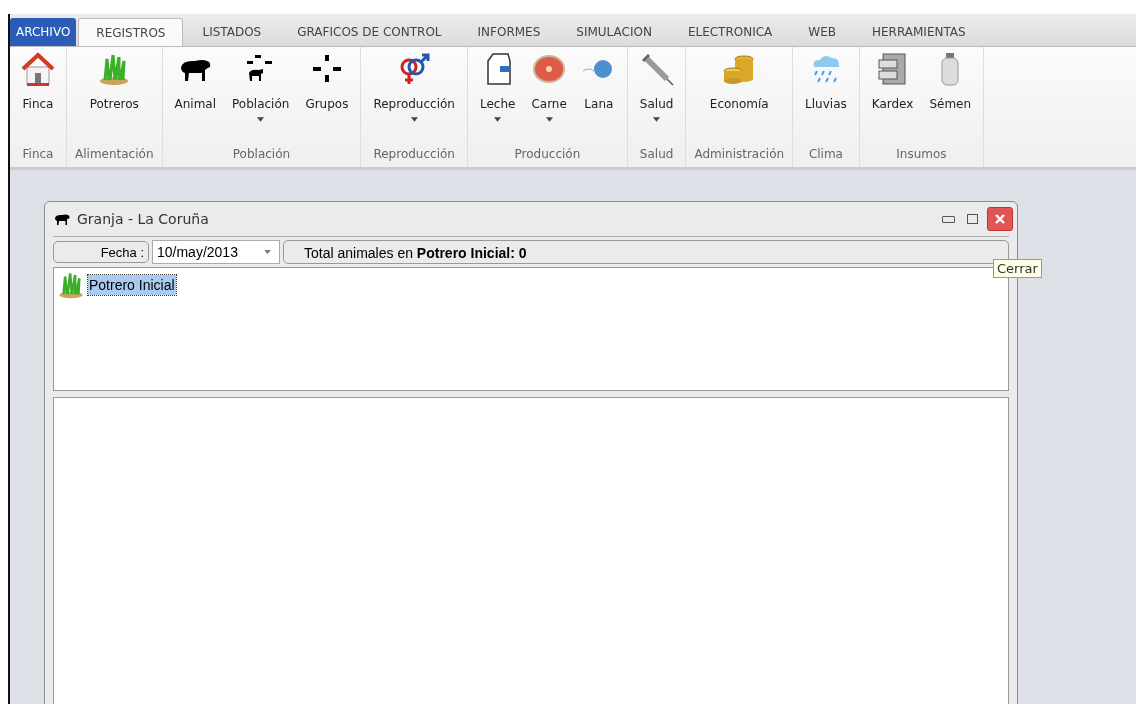 The width and height of the screenshot is (1136, 704). Describe the element at coordinates (369, 32) in the screenshot. I see `ribbon-tab: GRAFICOS DE CONTROL` at that location.